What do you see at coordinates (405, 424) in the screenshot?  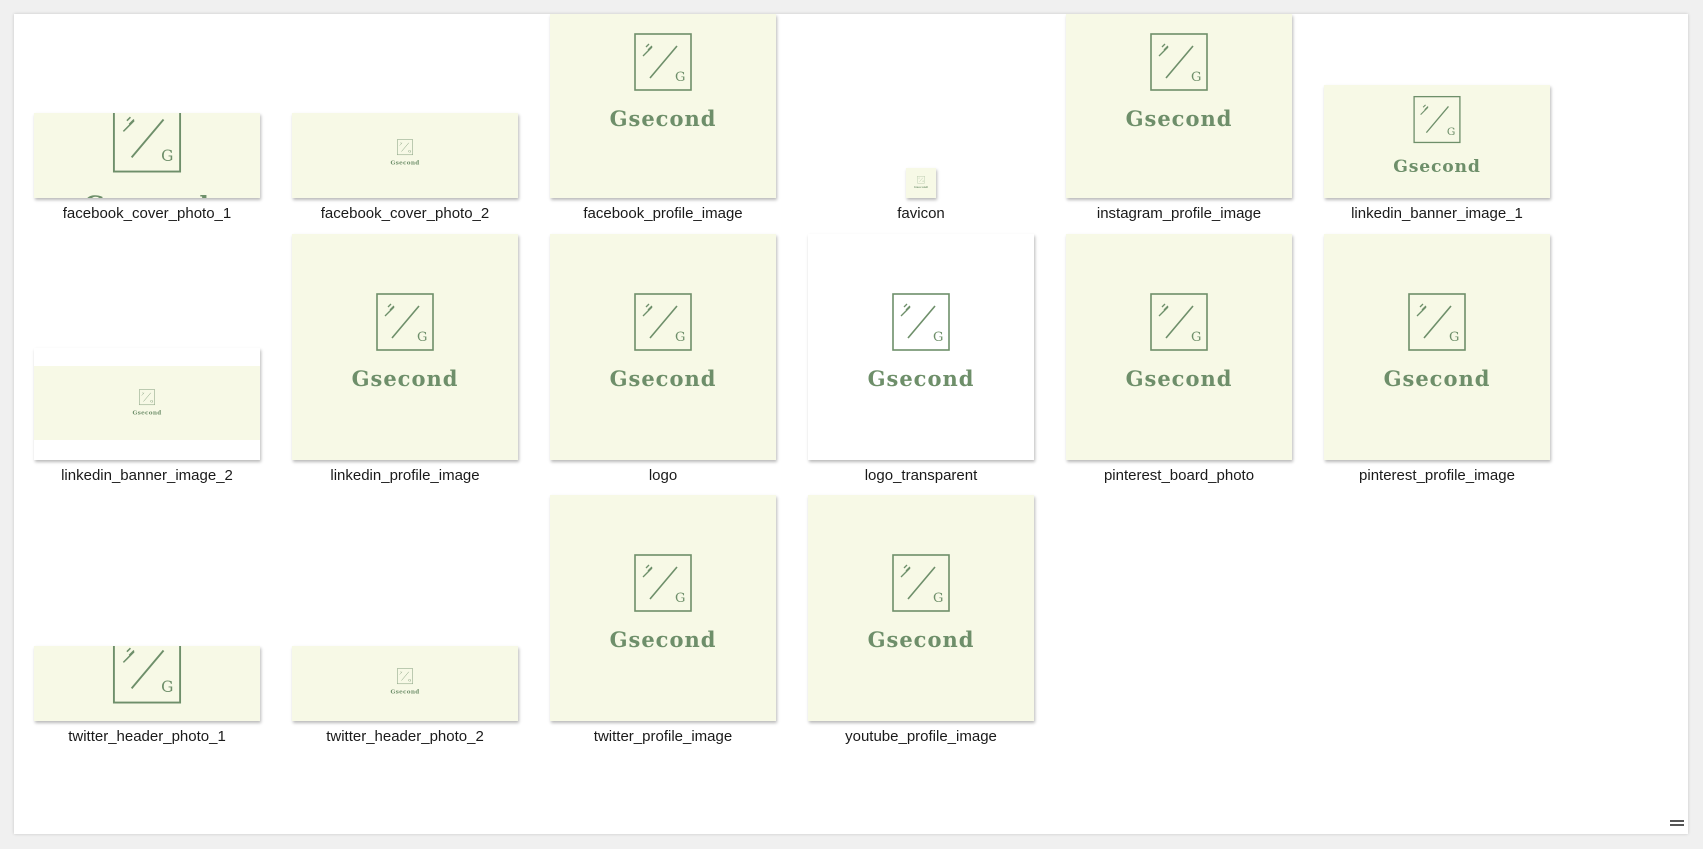 I see `file-tile: G Gsecond twitter_header_photo_2` at bounding box center [405, 424].